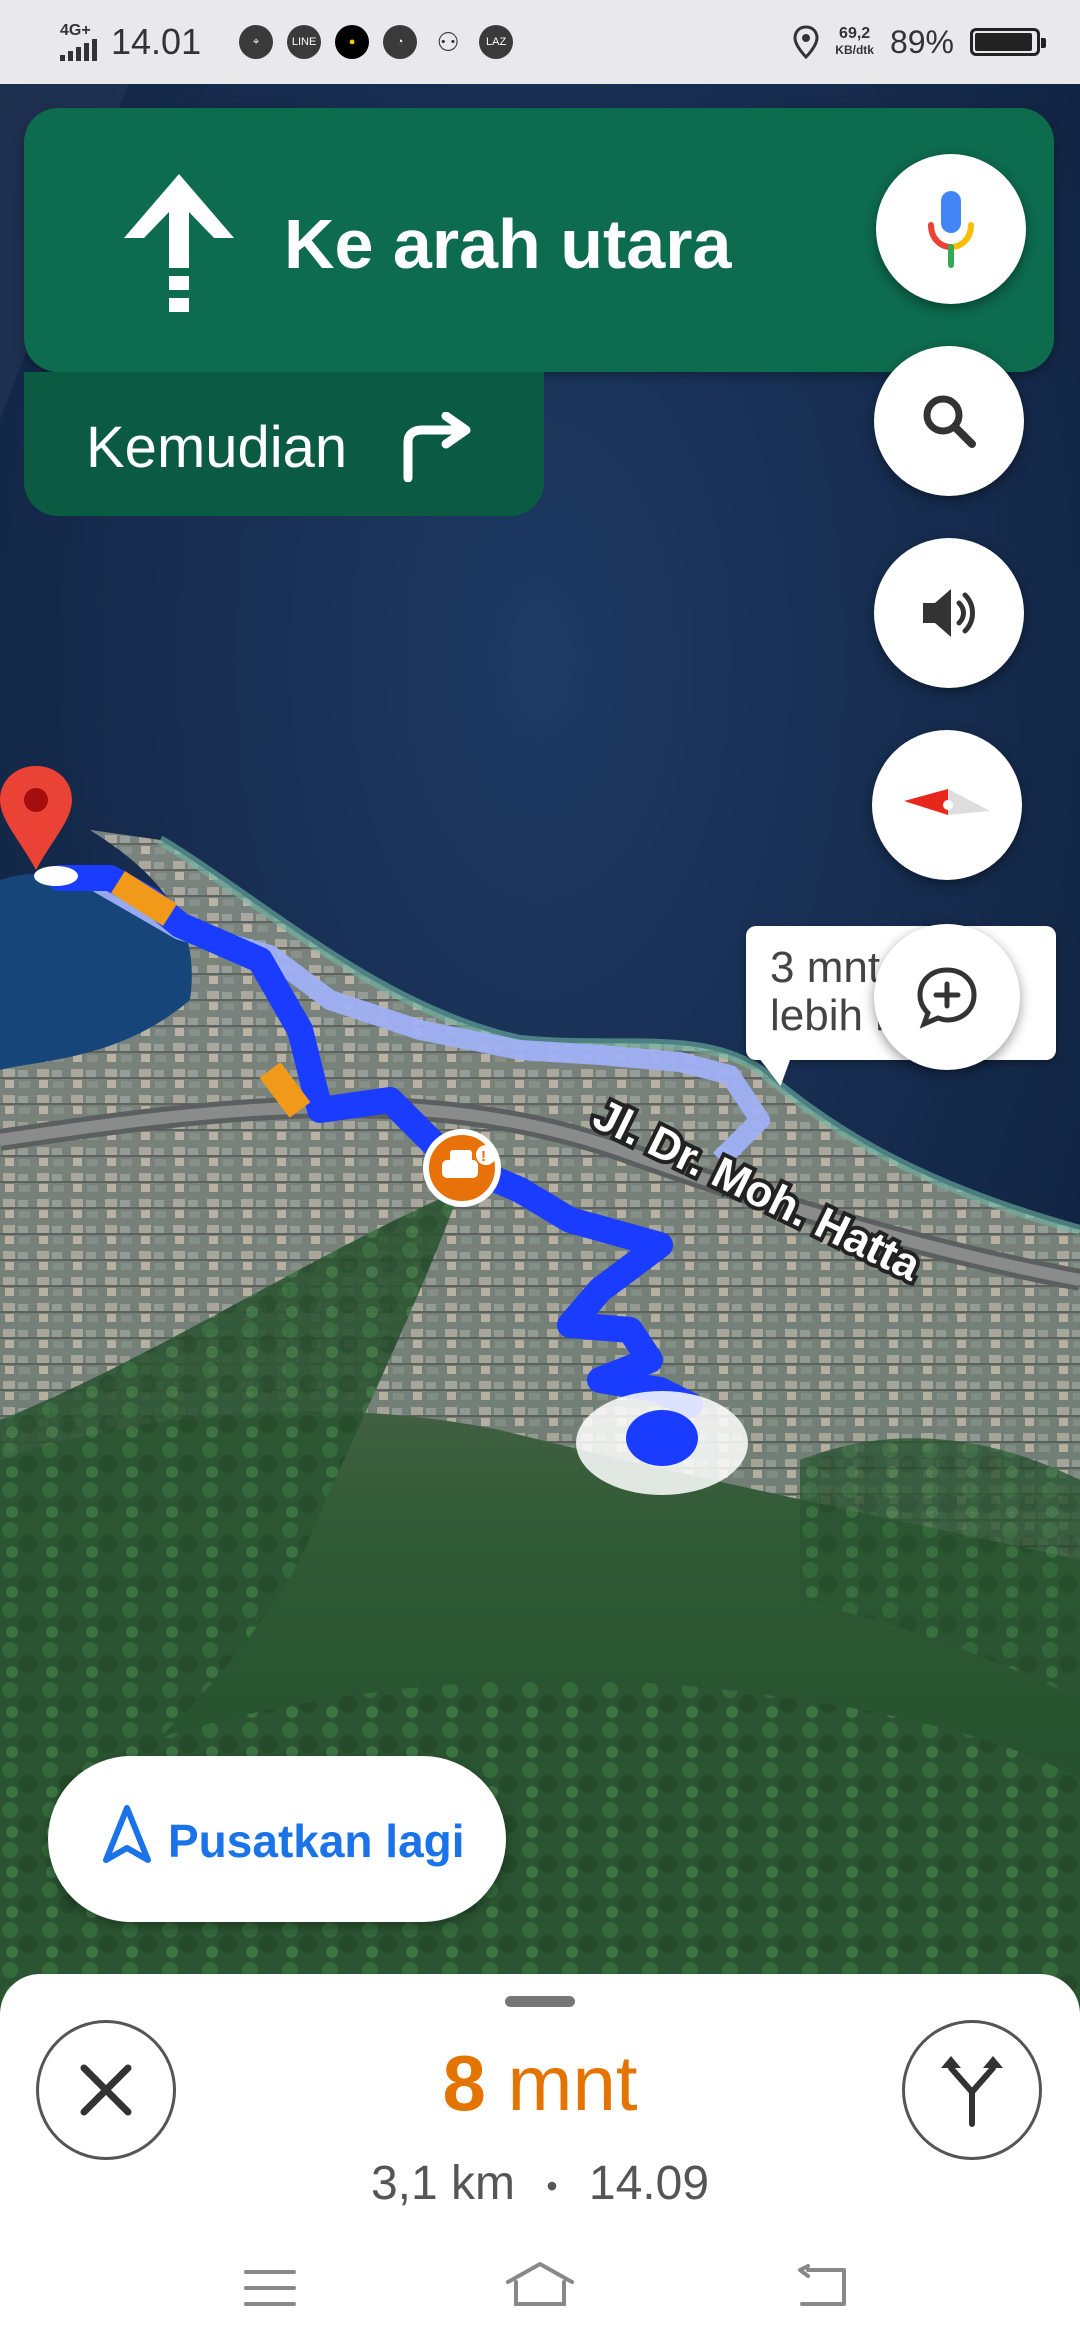 The image size is (1080, 2340). What do you see at coordinates (1008, 42) in the screenshot?
I see `battery-icon` at bounding box center [1008, 42].